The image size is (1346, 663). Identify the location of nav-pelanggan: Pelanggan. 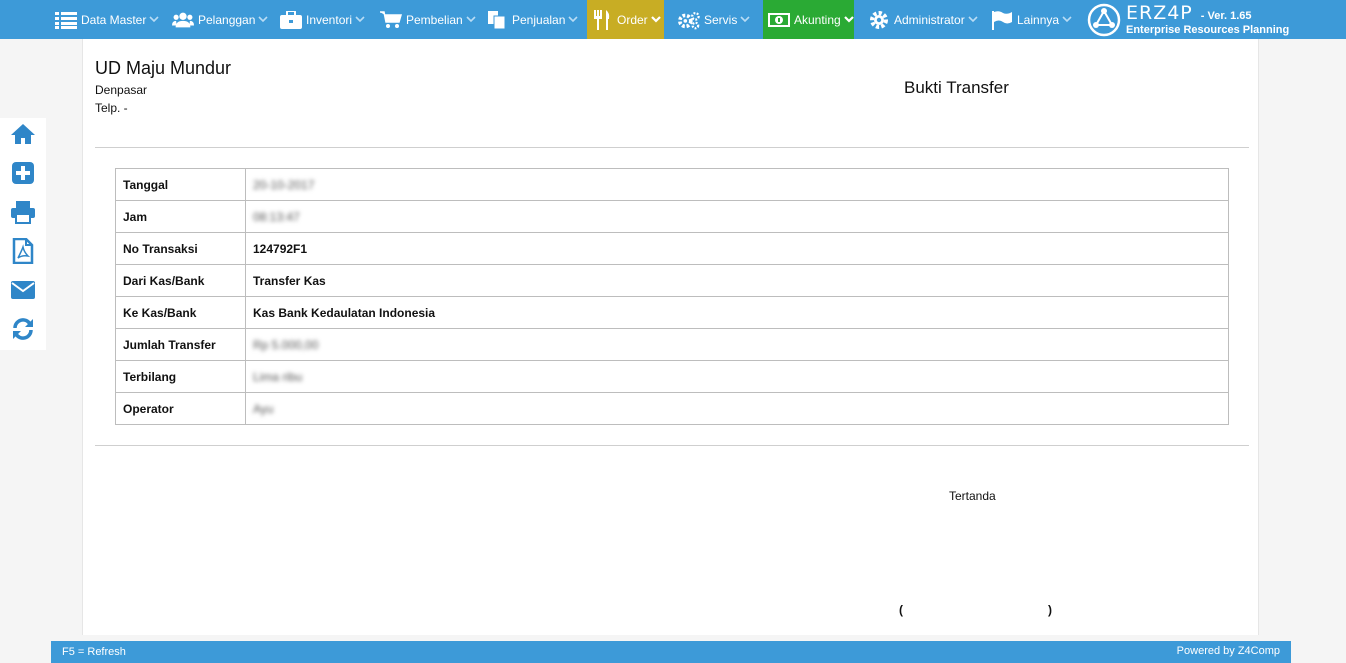
(220, 19).